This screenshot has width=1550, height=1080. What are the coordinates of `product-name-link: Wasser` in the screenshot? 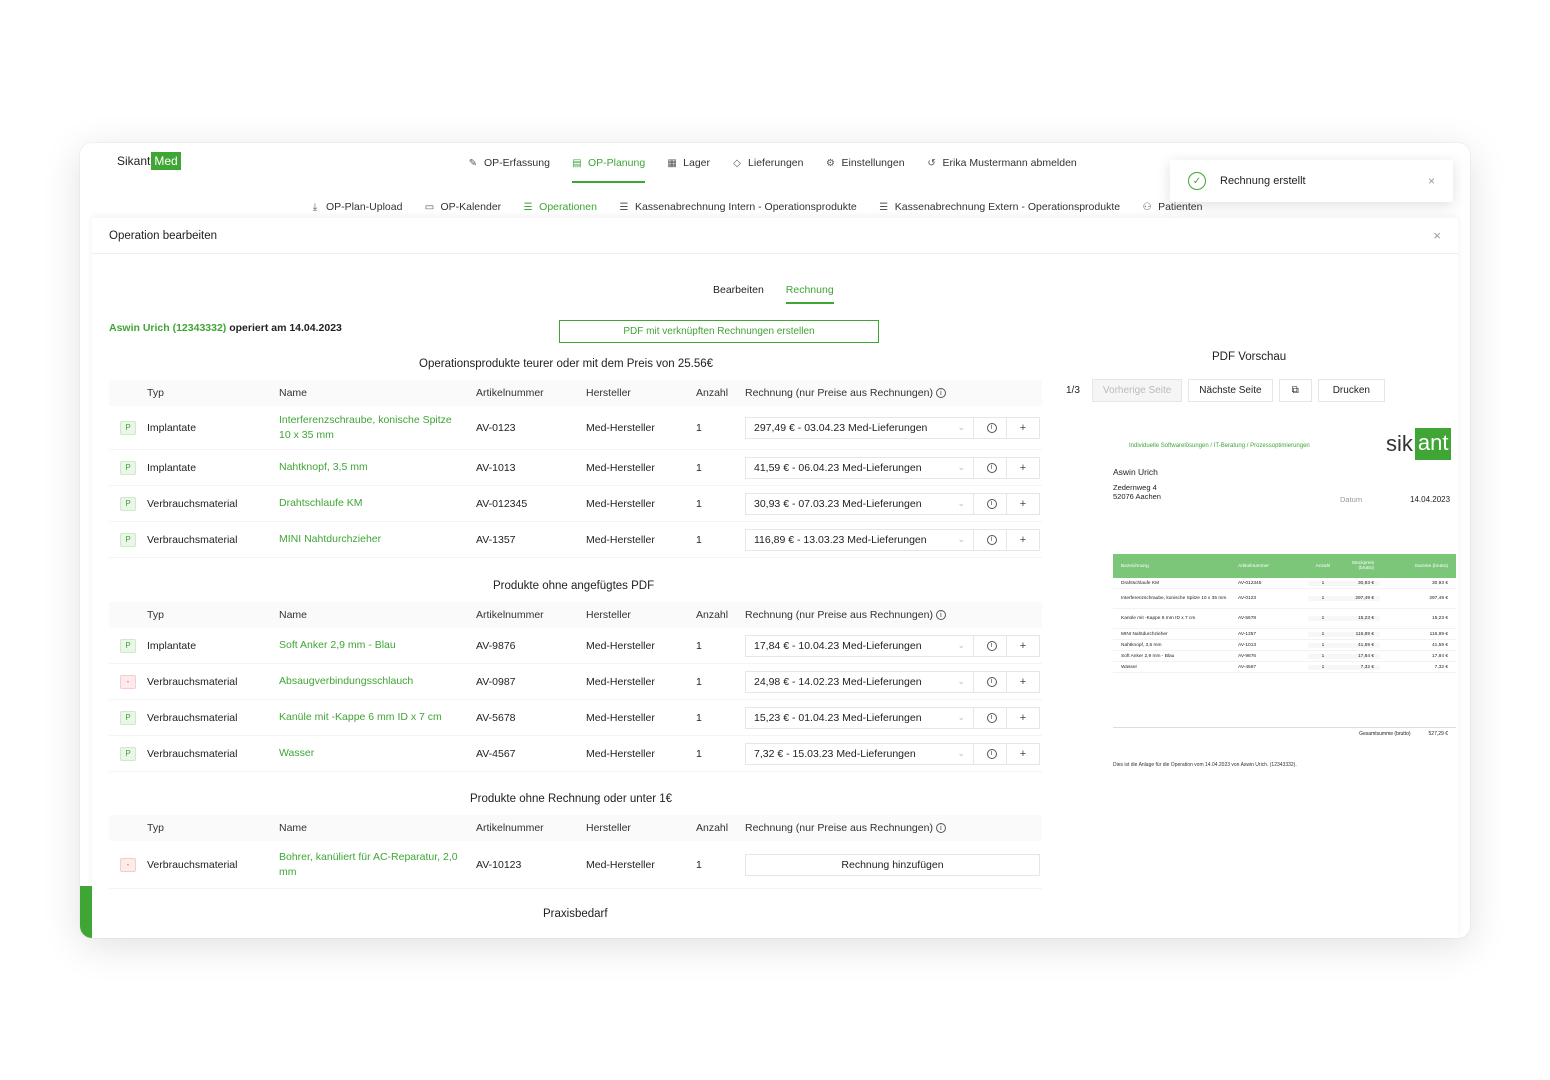 It's located at (296, 753).